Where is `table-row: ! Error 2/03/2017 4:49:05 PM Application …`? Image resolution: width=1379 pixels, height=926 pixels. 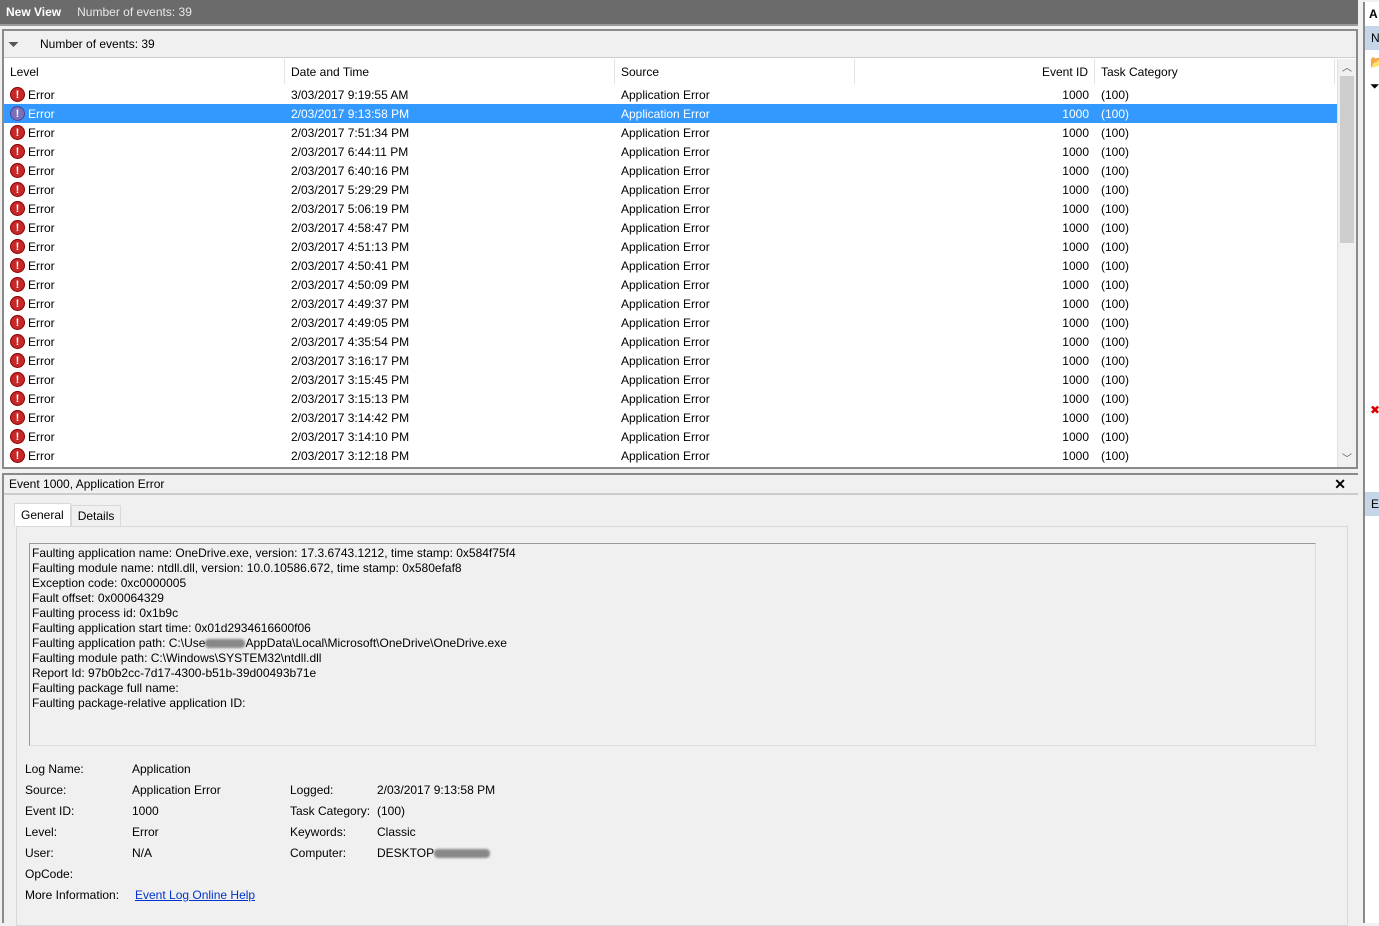
table-row: ! Error 2/03/2017 4:49:05 PM Application … is located at coordinates (670, 322).